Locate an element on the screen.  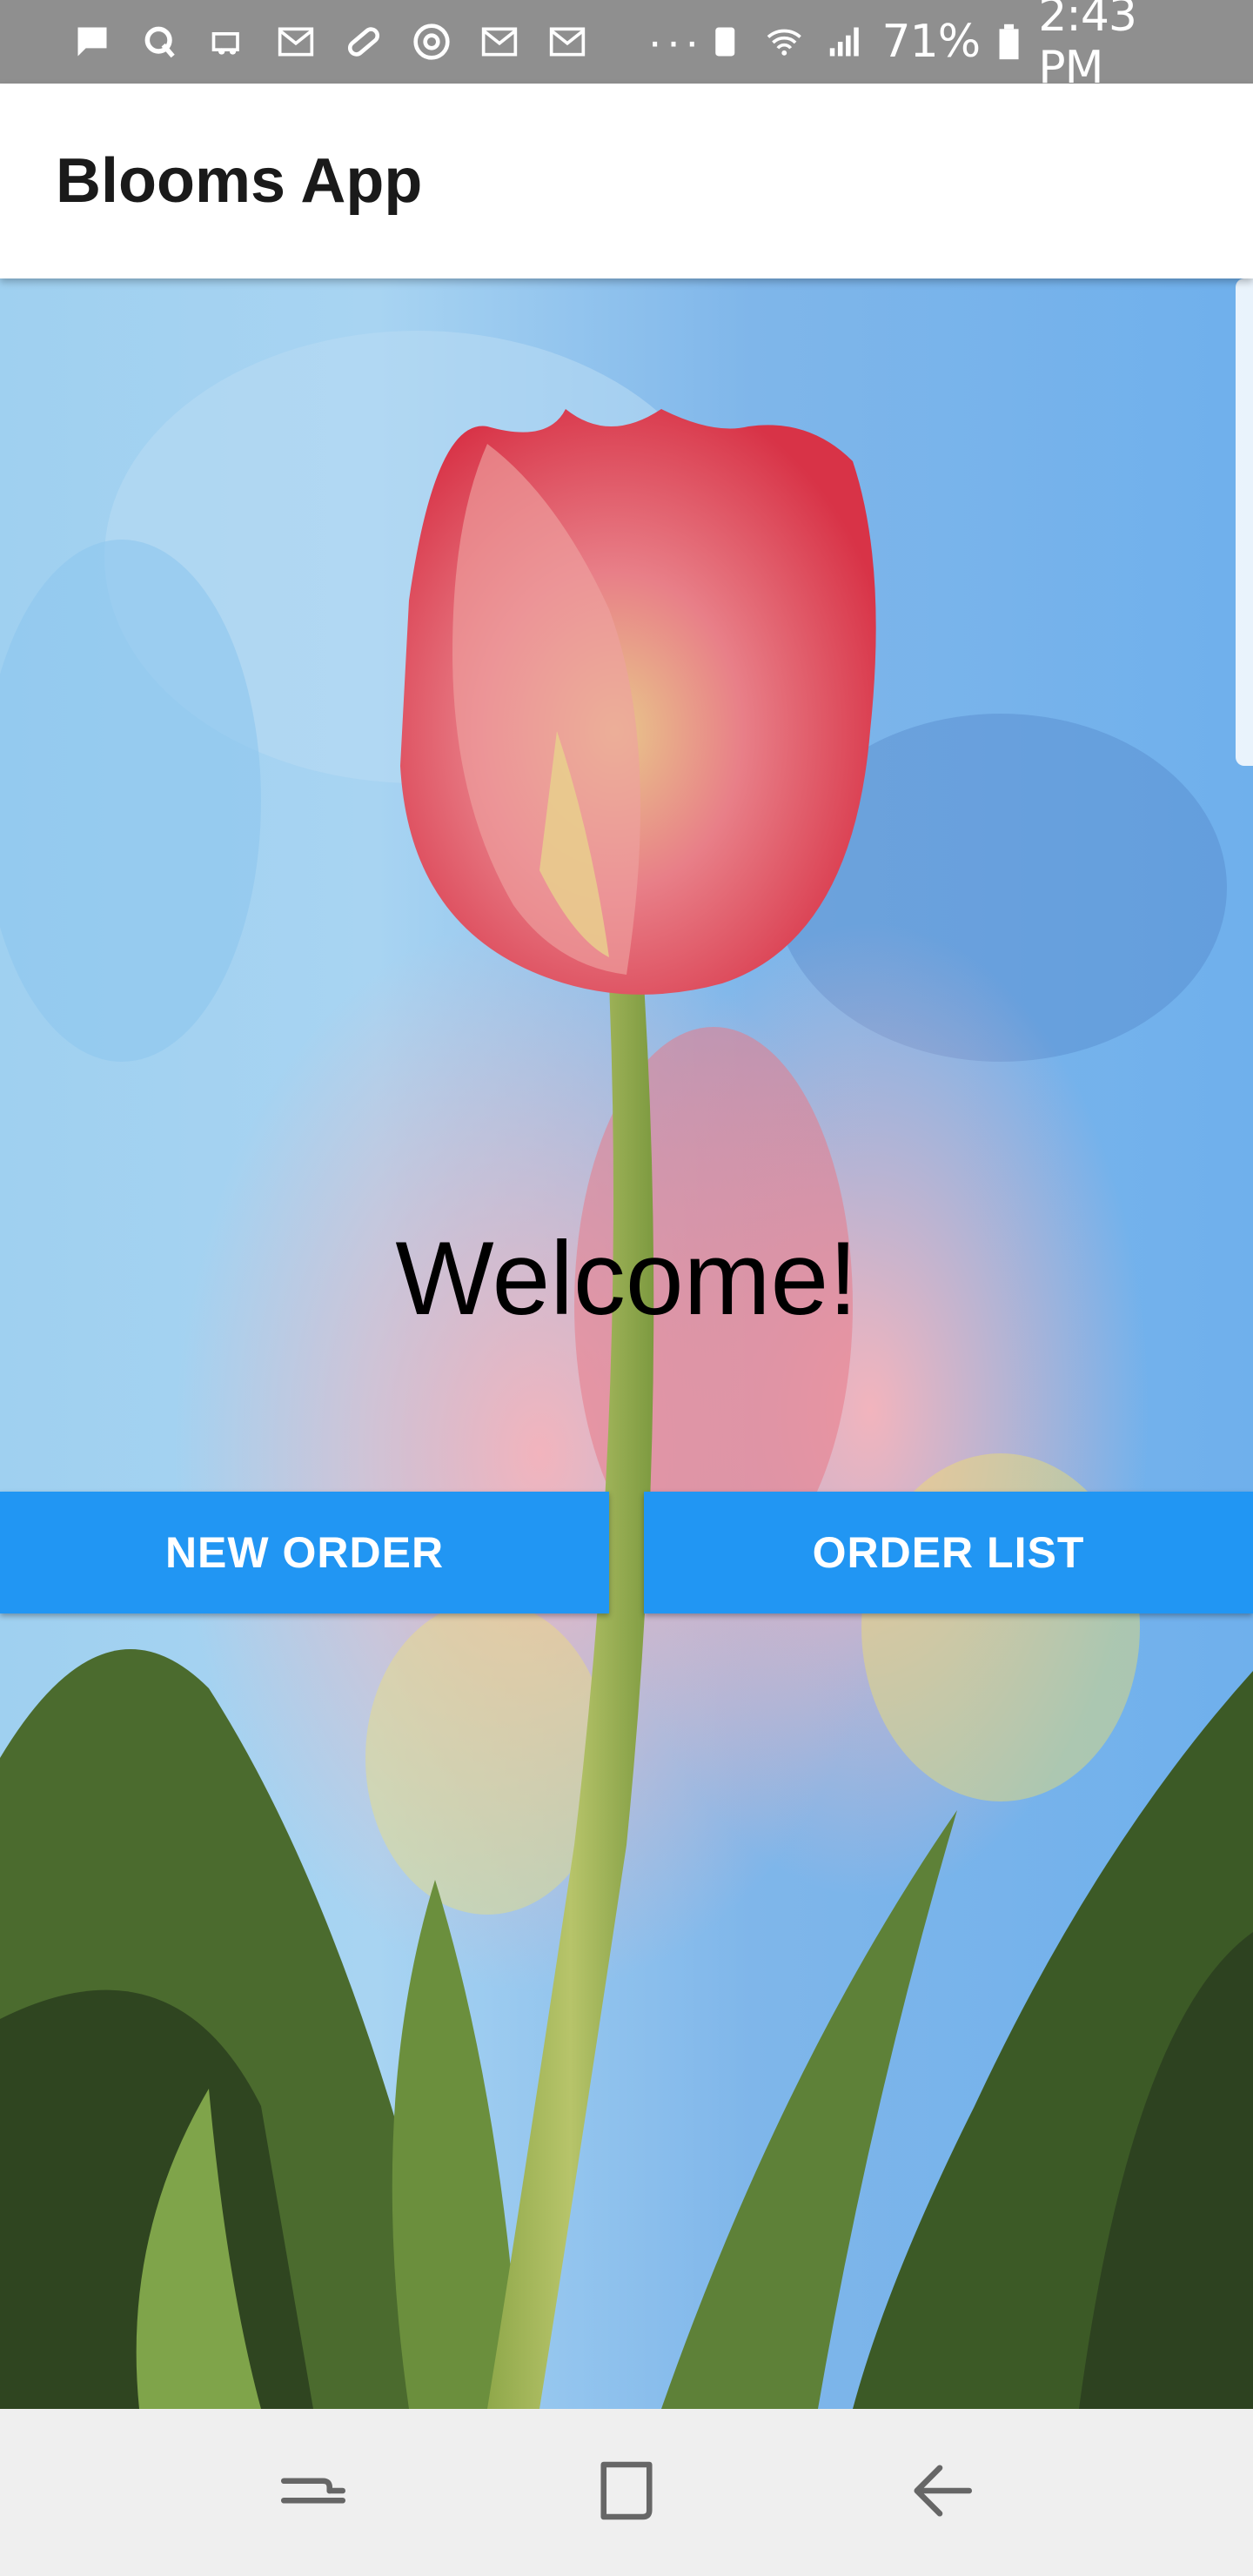
recents-icon is located at coordinates (313, 2493).